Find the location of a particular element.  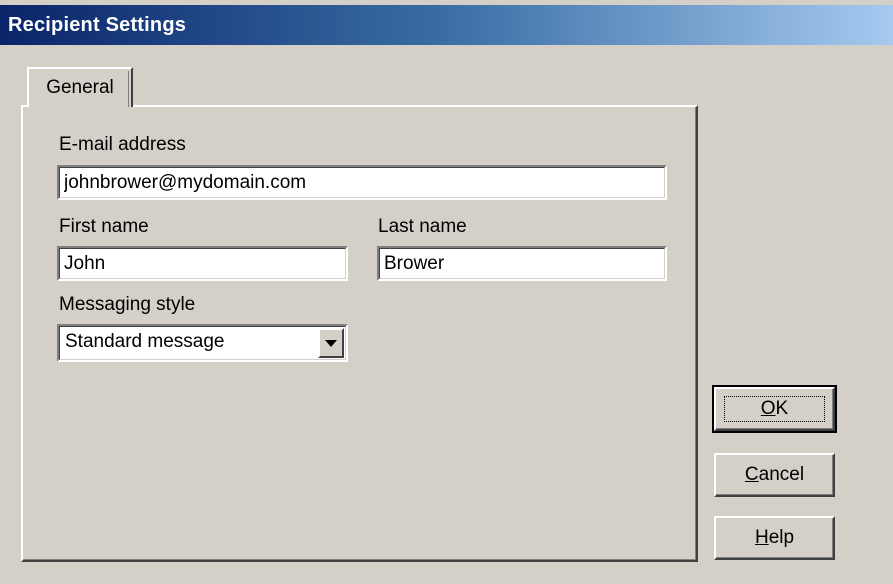

tab-general: General is located at coordinates (80, 87).